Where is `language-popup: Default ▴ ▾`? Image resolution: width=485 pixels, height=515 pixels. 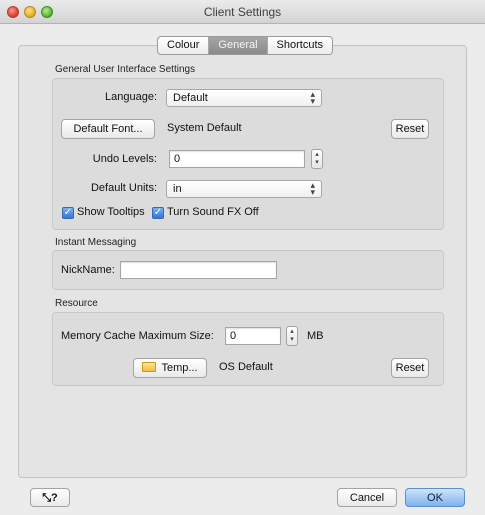
language-popup: Default ▴ ▾ is located at coordinates (244, 98).